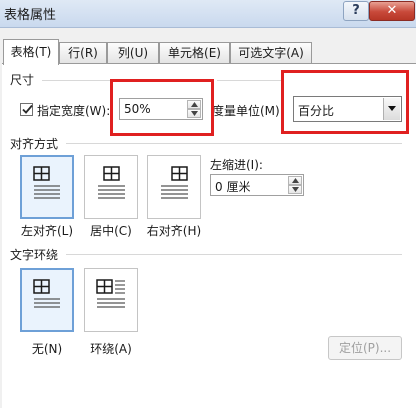 Image resolution: width=416 pixels, height=408 pixels. I want to click on tab-table: 表格(T), so click(31, 52).